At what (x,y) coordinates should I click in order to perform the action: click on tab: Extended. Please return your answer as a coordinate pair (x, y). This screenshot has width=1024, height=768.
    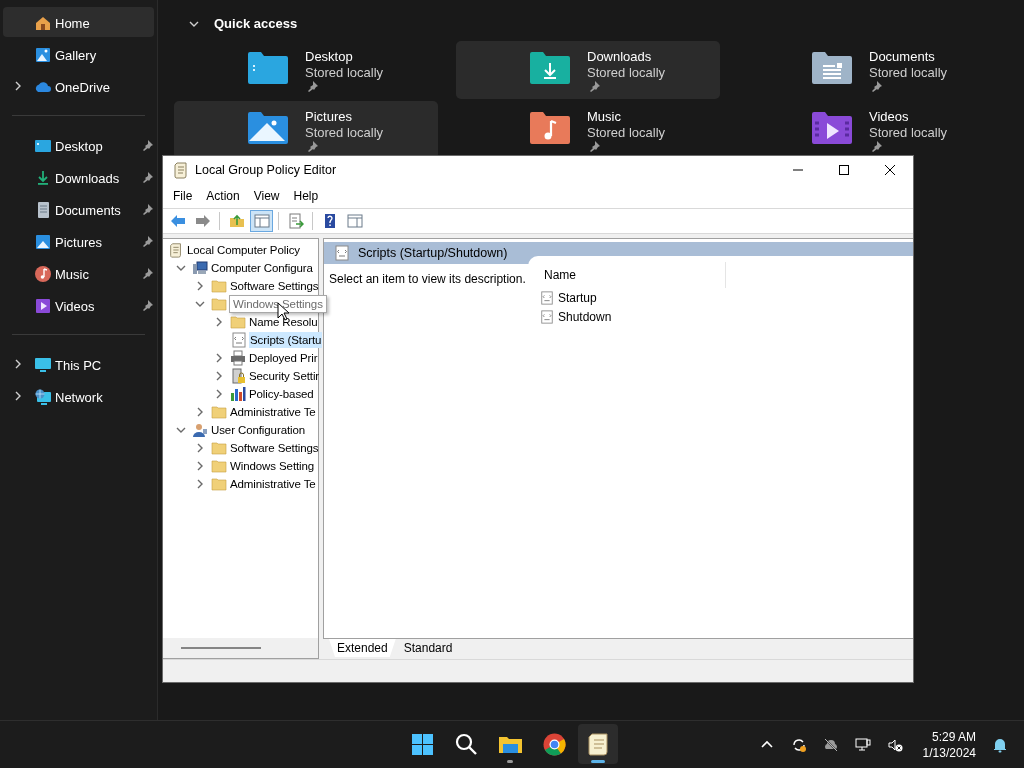
    Looking at the image, I should click on (362, 648).